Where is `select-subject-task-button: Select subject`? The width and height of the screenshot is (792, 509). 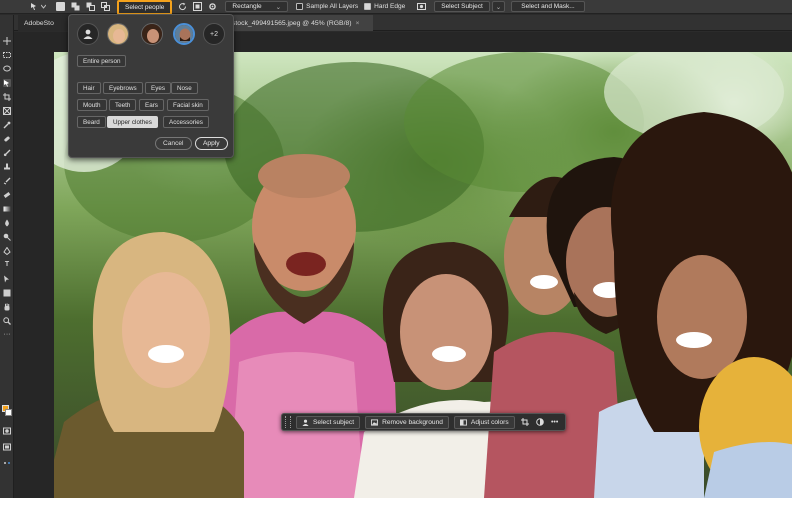
select-subject-task-button: Select subject is located at coordinates (328, 422).